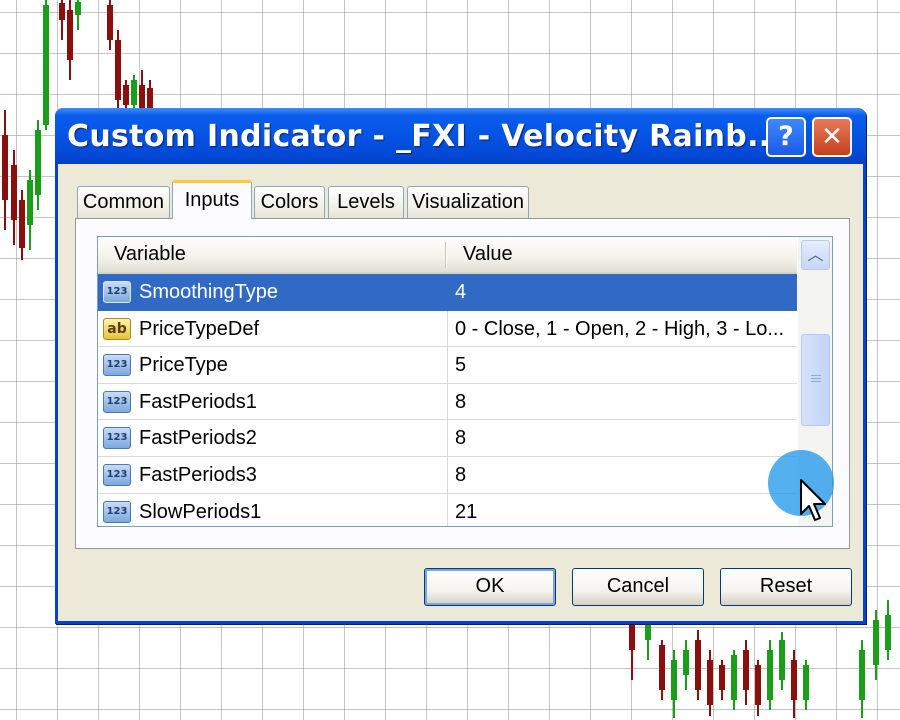  I want to click on variable-name: PriceType, so click(183, 365).